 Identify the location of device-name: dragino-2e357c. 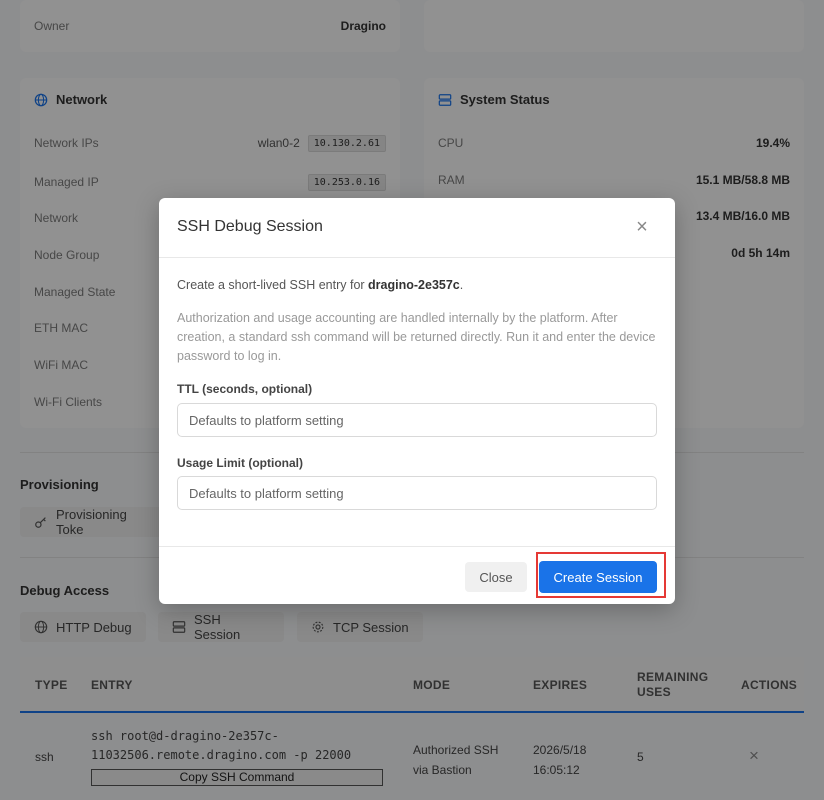
(414, 285).